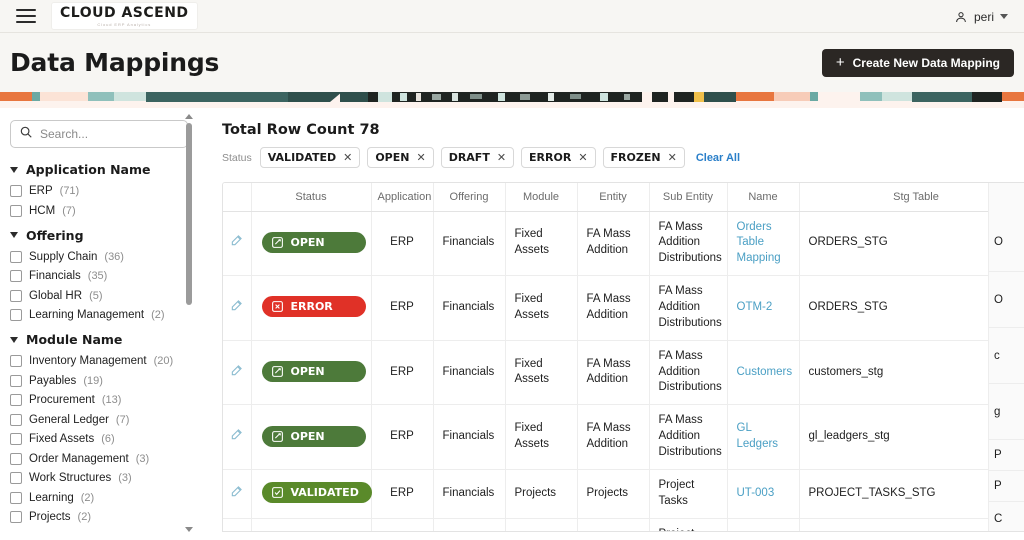 The image size is (1024, 540). I want to click on app-logo: CLOUD ASCEND Cloud ERP Analytics, so click(124, 16).